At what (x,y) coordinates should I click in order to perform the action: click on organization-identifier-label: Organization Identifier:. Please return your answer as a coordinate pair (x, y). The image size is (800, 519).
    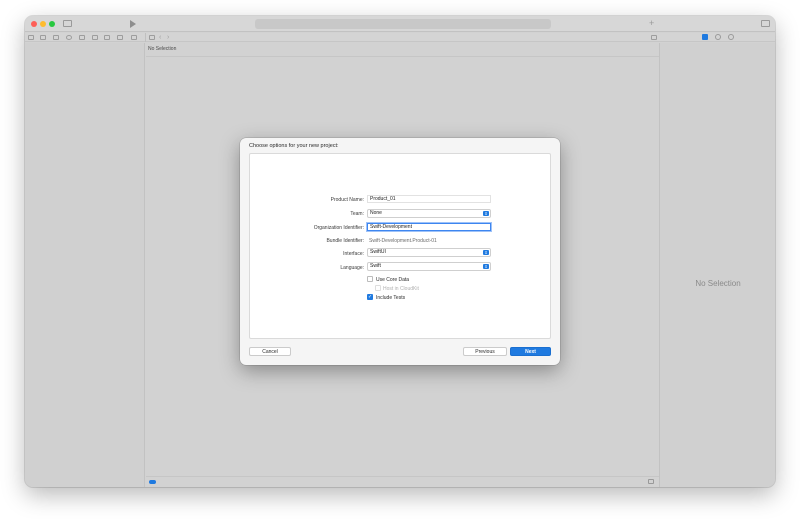
    Looking at the image, I should click on (338, 228).